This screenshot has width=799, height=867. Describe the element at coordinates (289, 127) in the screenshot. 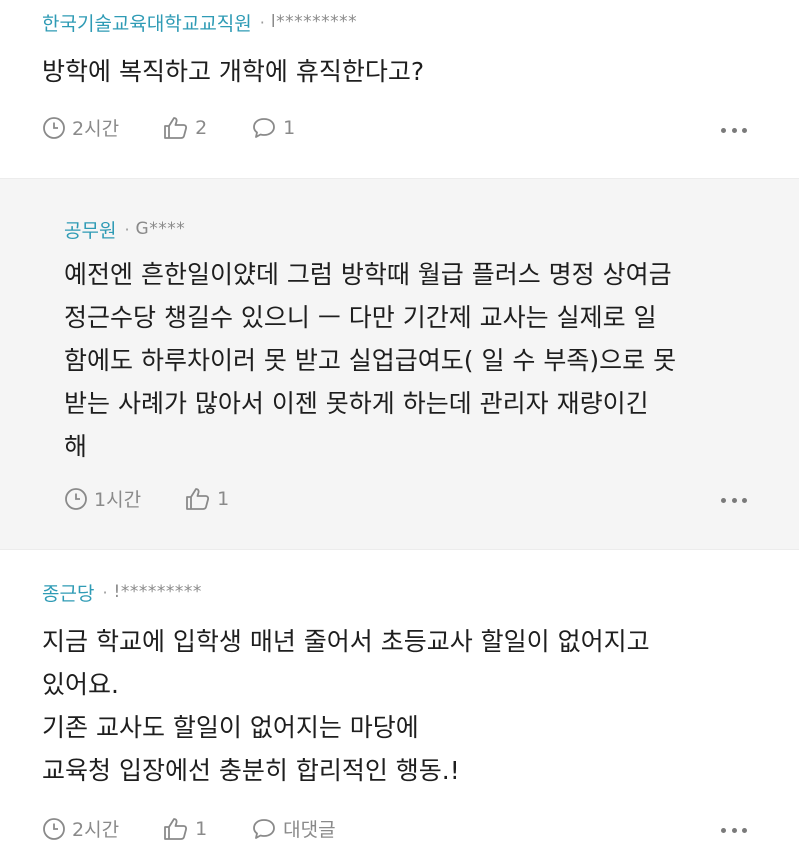

I see `reply-count: 1` at that location.